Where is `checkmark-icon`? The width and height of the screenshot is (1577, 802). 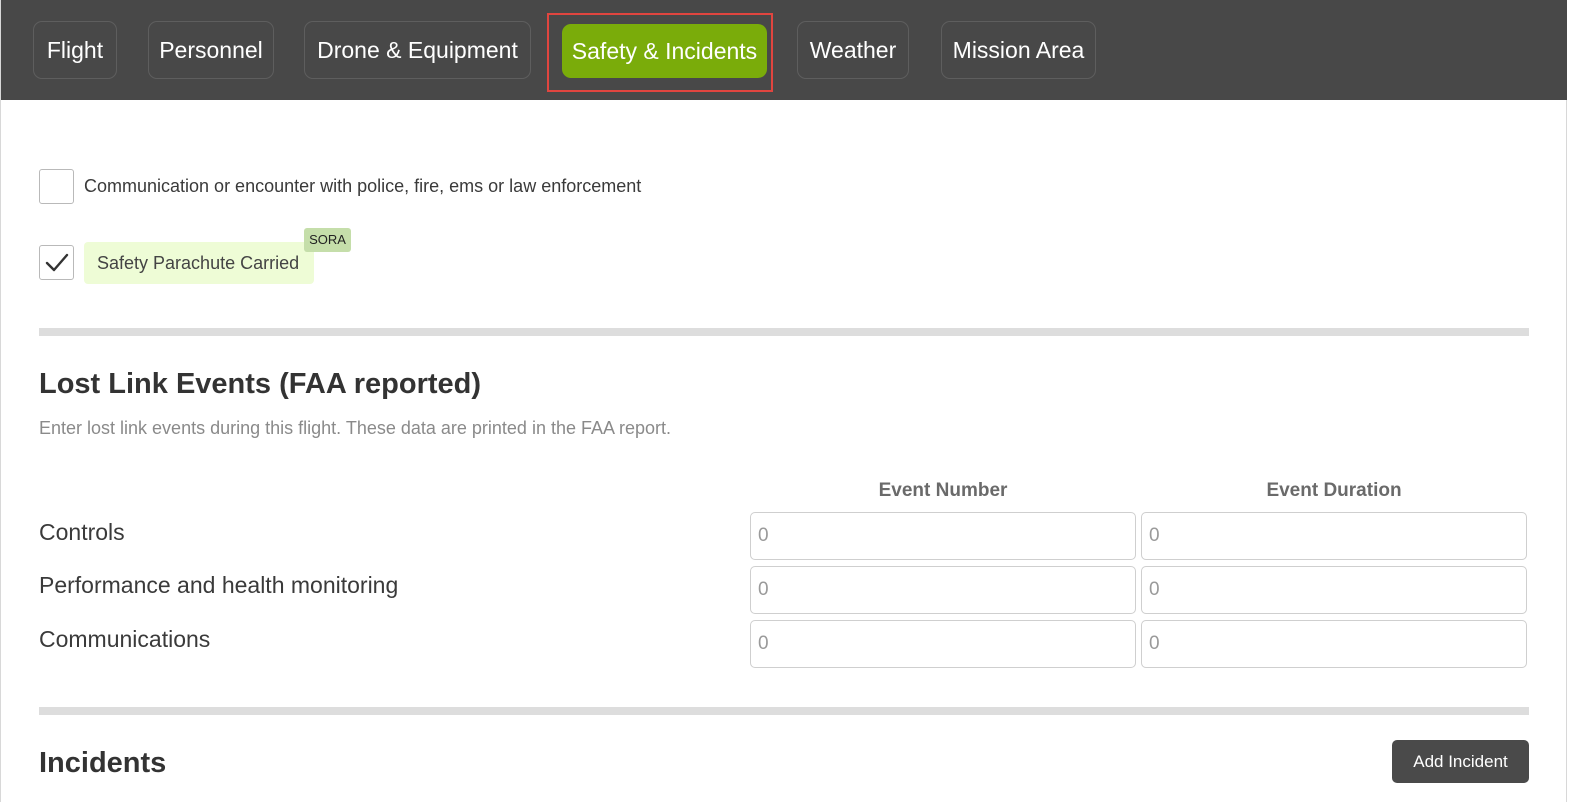 checkmark-icon is located at coordinates (57, 262).